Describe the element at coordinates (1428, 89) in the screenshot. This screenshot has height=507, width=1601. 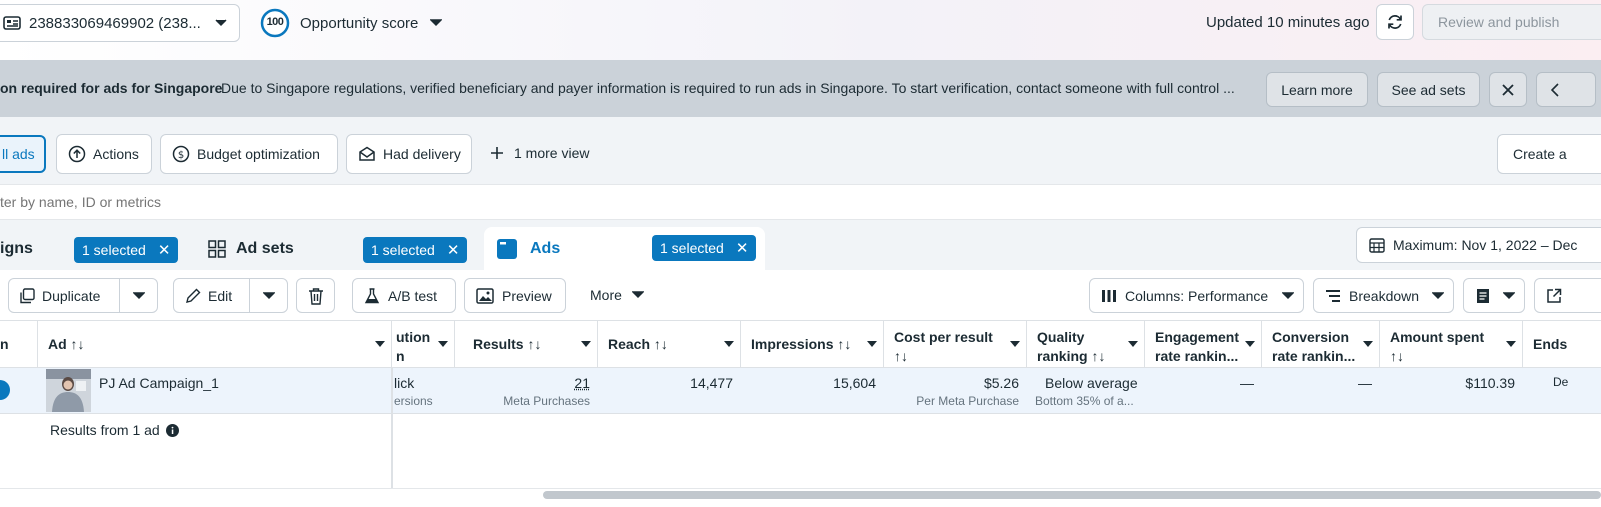
I see `see-ad-sets-button: See ad sets` at that location.